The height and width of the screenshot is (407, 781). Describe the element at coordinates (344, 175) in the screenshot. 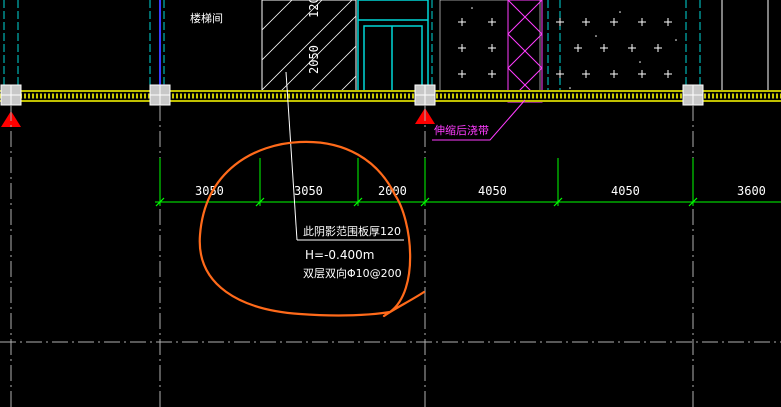

I see `slab-annotation: 此阴影范围板厚120 H=-0.400m 双层双向Φ10@200` at that location.